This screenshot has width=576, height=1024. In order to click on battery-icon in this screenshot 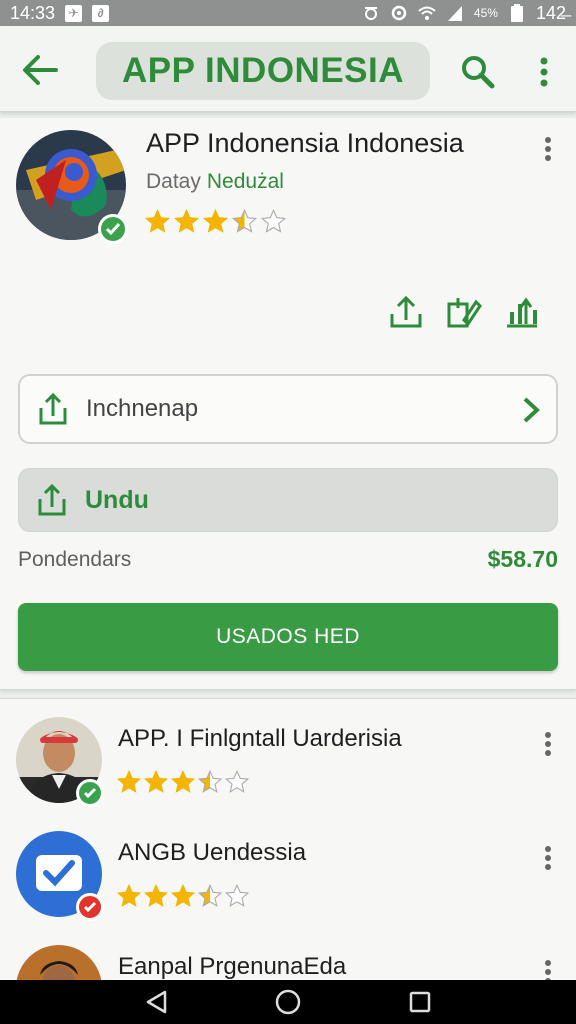, I will do `click(517, 13)`.